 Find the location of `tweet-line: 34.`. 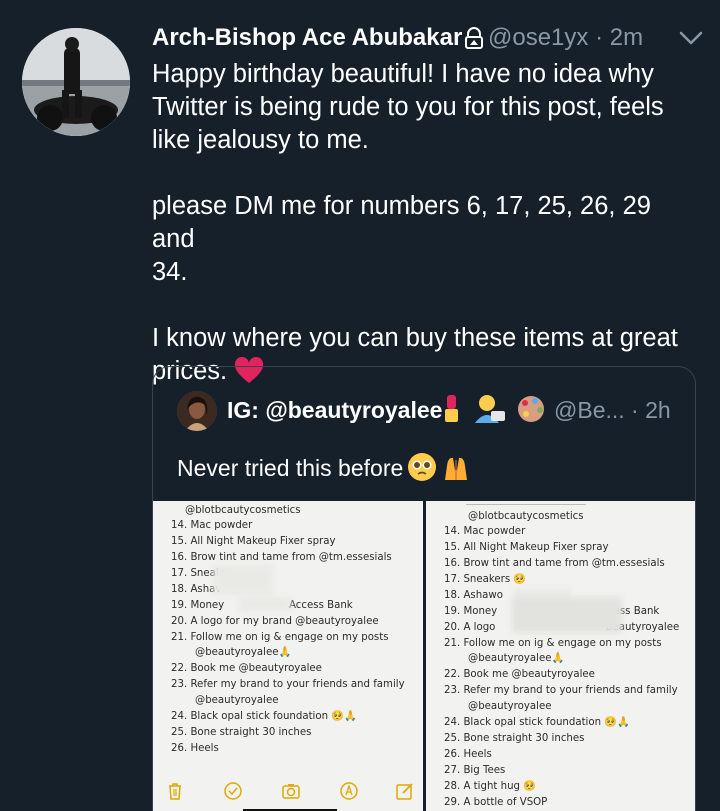

tweet-line: 34. is located at coordinates (170, 272).